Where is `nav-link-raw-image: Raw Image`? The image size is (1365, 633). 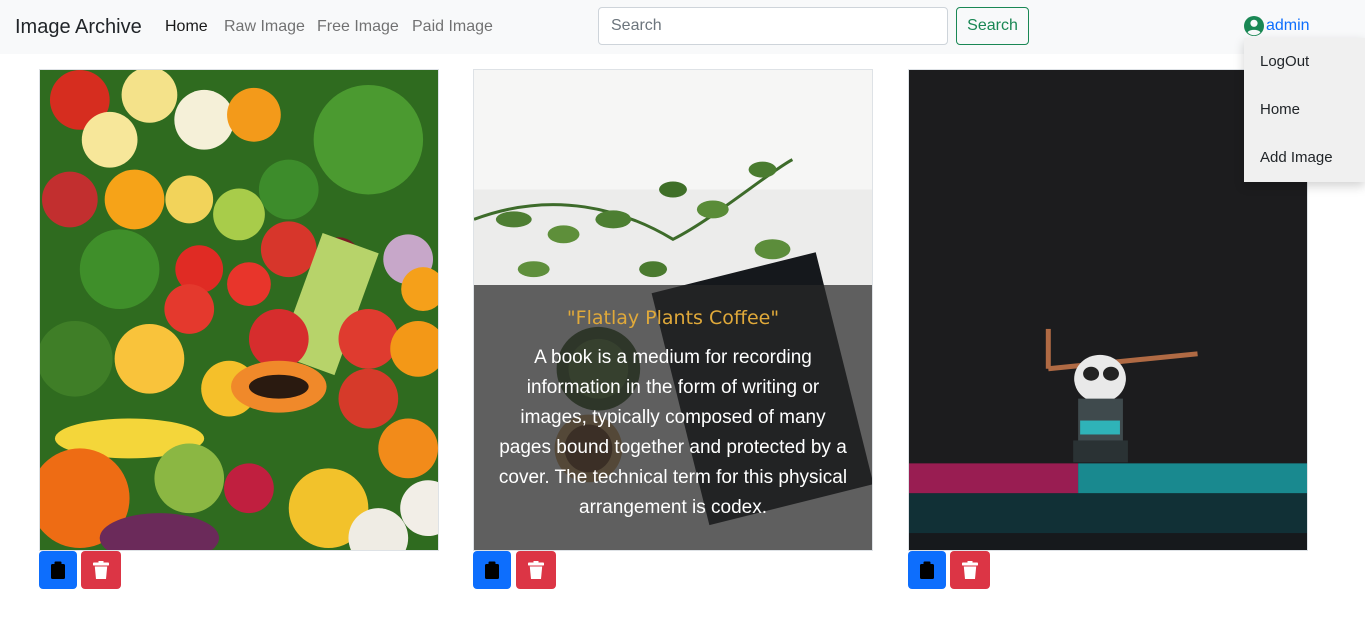 nav-link-raw-image: Raw Image is located at coordinates (264, 27).